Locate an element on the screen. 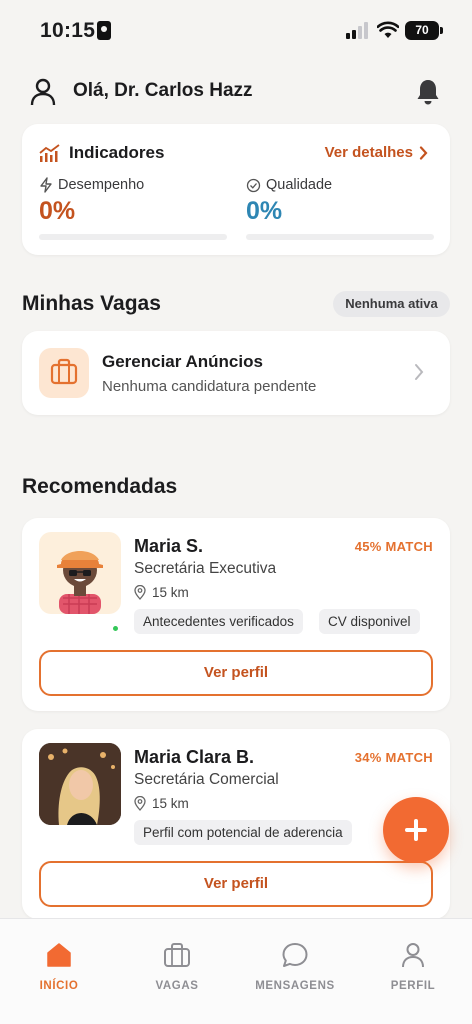  chart-trend-icon is located at coordinates (49, 153).